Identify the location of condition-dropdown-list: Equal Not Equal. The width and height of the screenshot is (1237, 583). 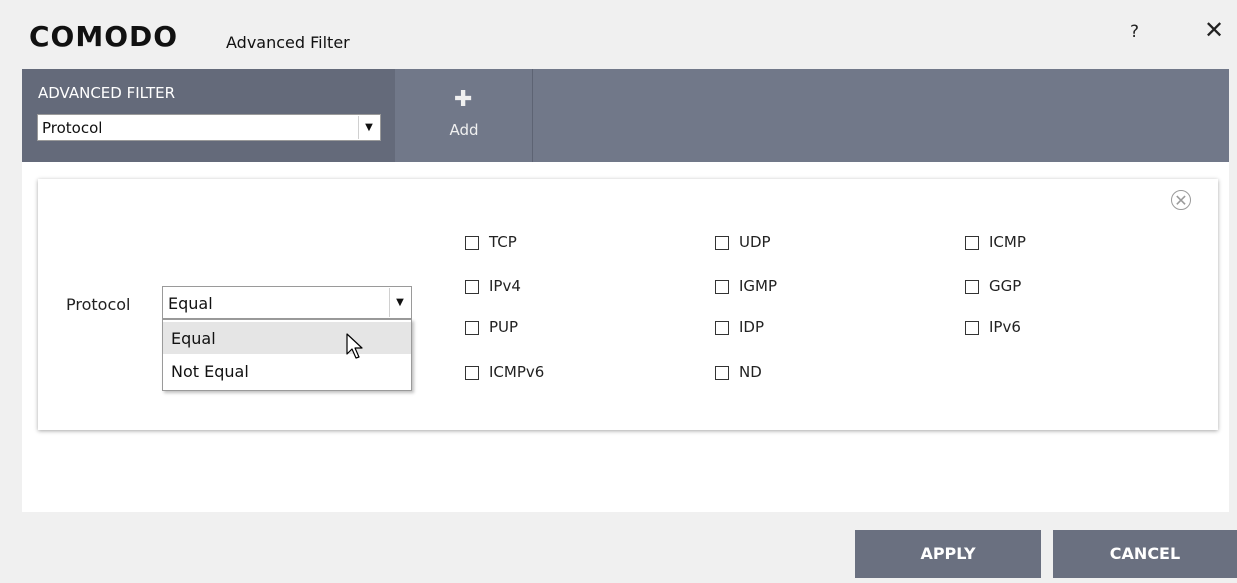
(287, 355).